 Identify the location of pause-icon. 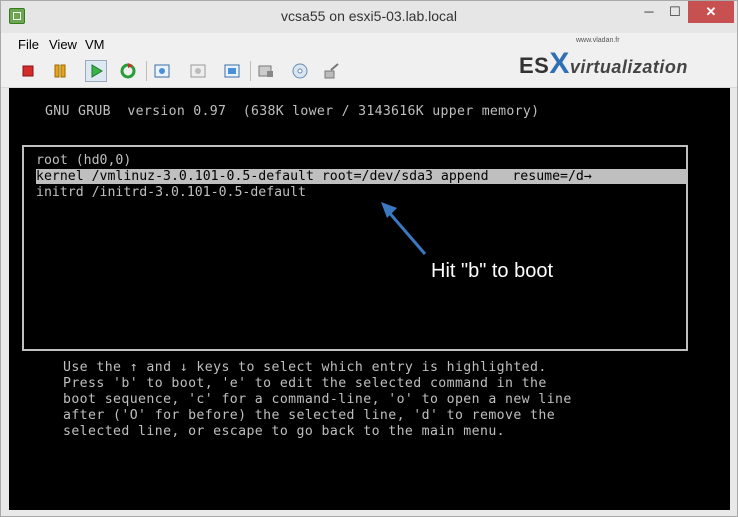
(60, 71).